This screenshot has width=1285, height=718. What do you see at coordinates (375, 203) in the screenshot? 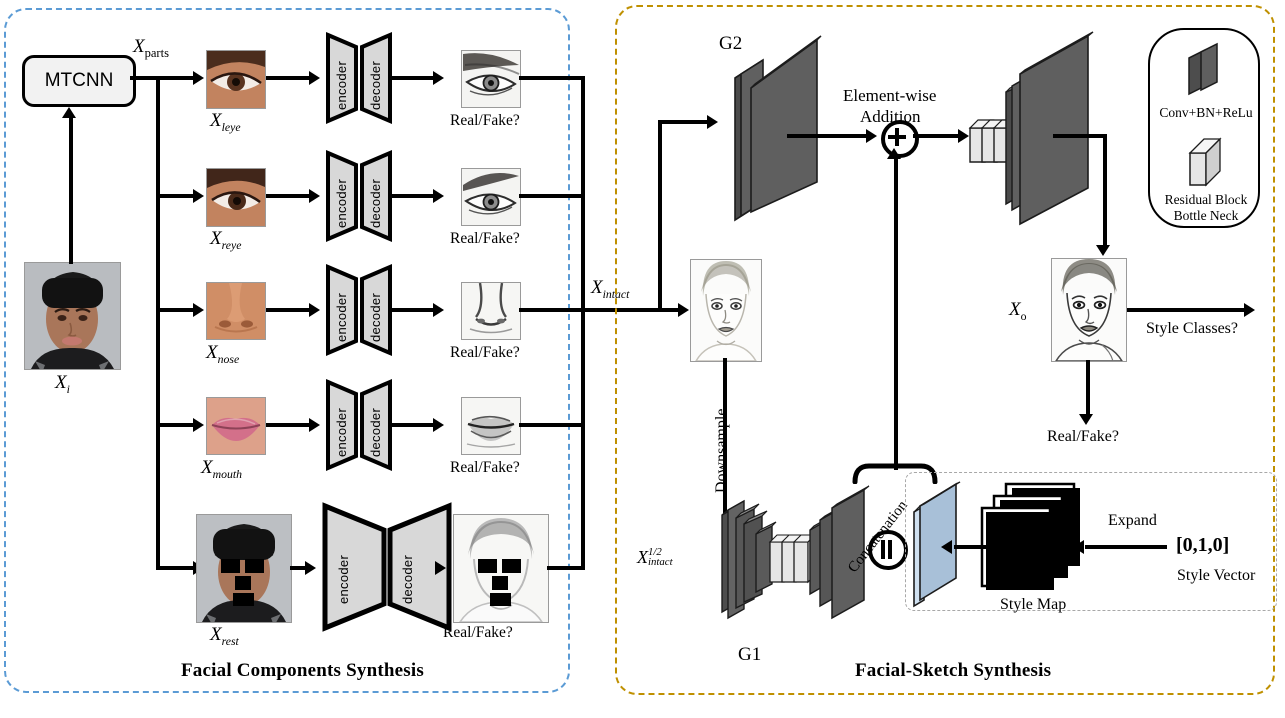
I see `reye-decoder-label: decoder` at bounding box center [375, 203].